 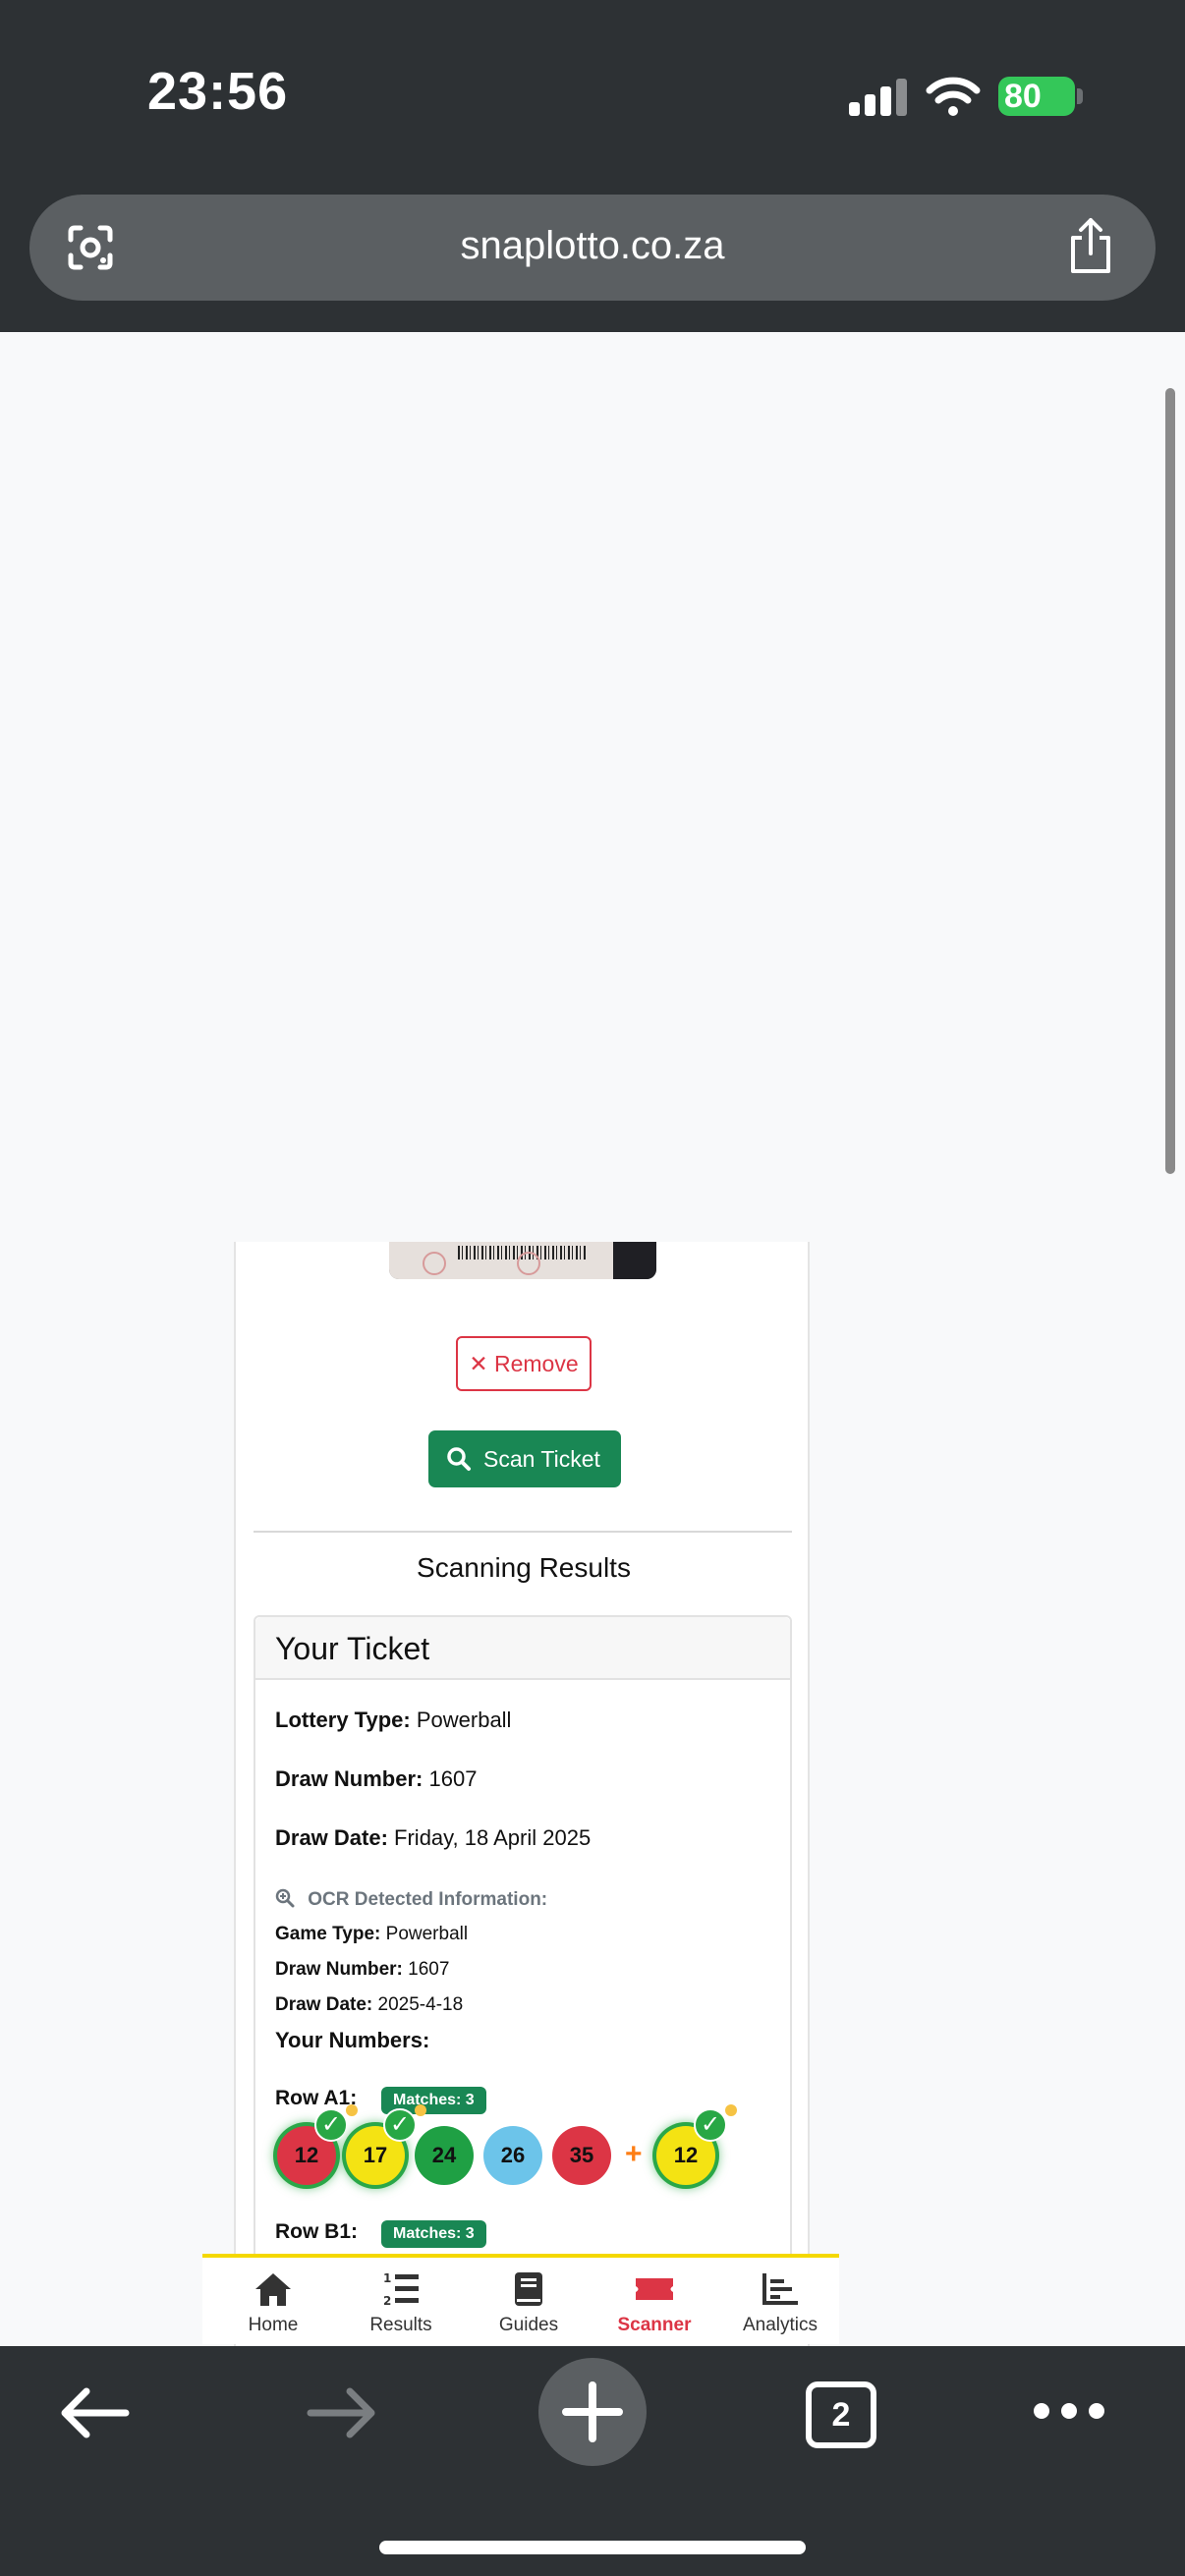 I want to click on nav-analytics: Analytics, so click(x=780, y=2302).